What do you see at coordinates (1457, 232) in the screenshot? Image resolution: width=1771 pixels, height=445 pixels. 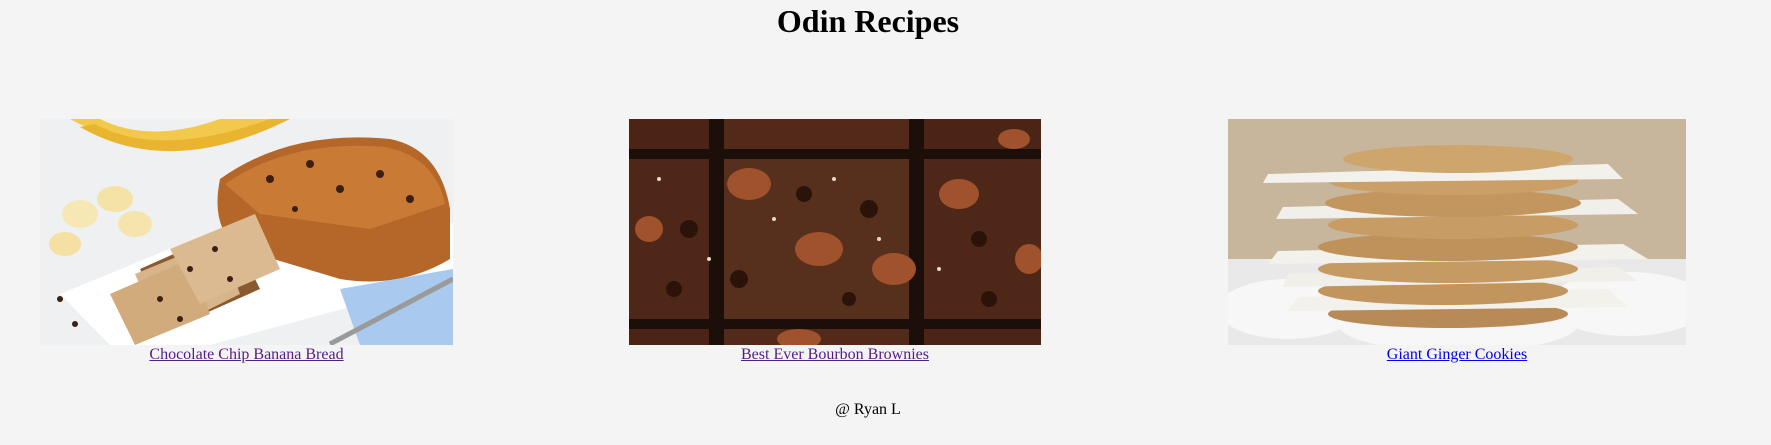 I see `ginger-cookies-photo` at bounding box center [1457, 232].